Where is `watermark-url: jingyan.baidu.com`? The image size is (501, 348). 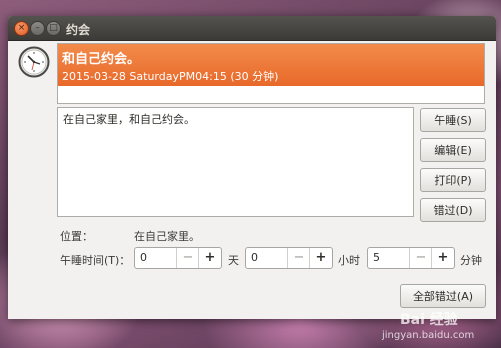
watermark-url: jingyan.baidu.com is located at coordinates (428, 335).